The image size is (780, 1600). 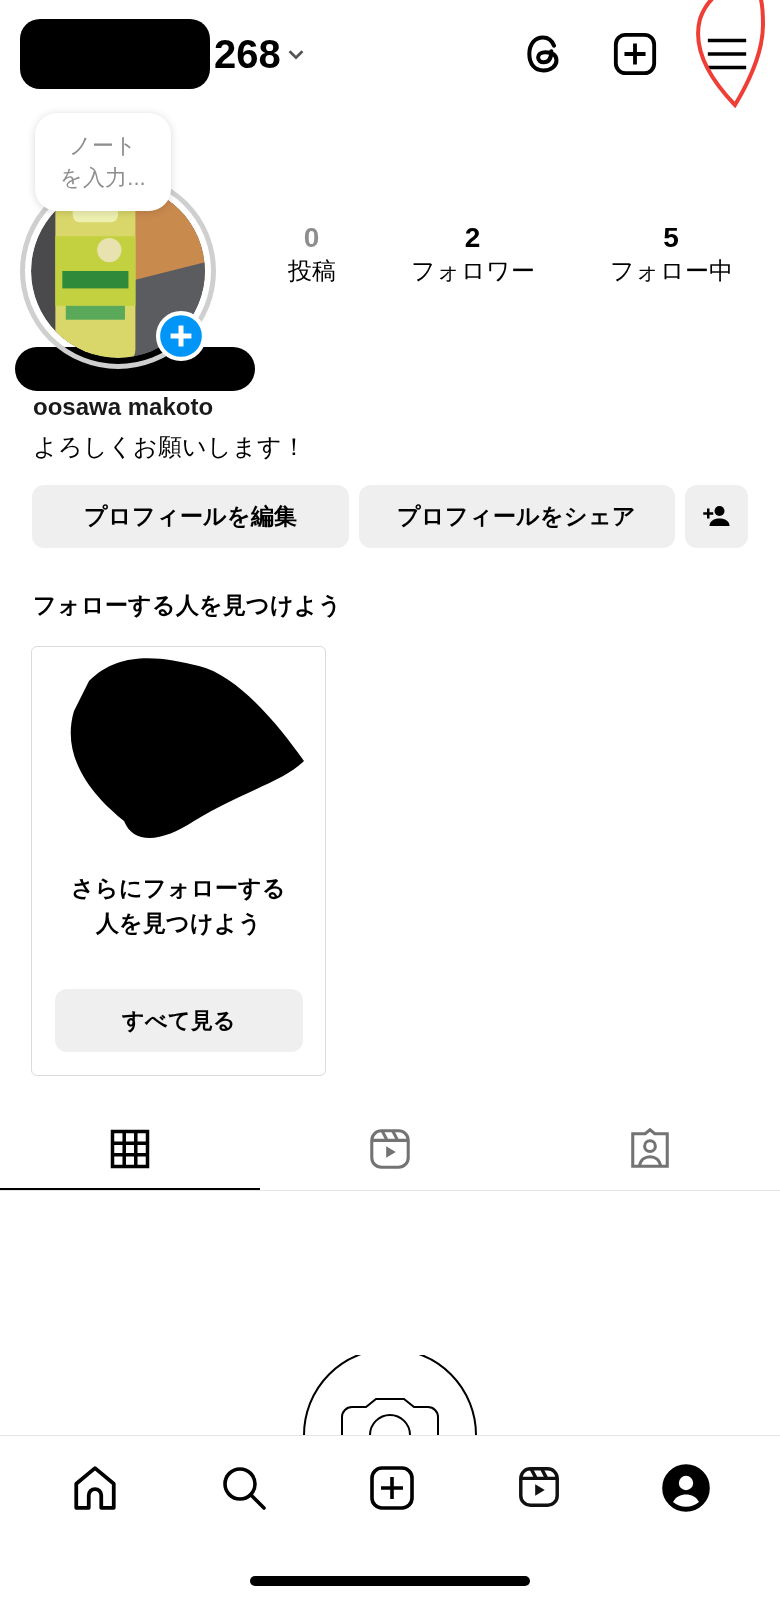 What do you see at coordinates (311, 270) in the screenshot?
I see `stat-label: 投稿` at bounding box center [311, 270].